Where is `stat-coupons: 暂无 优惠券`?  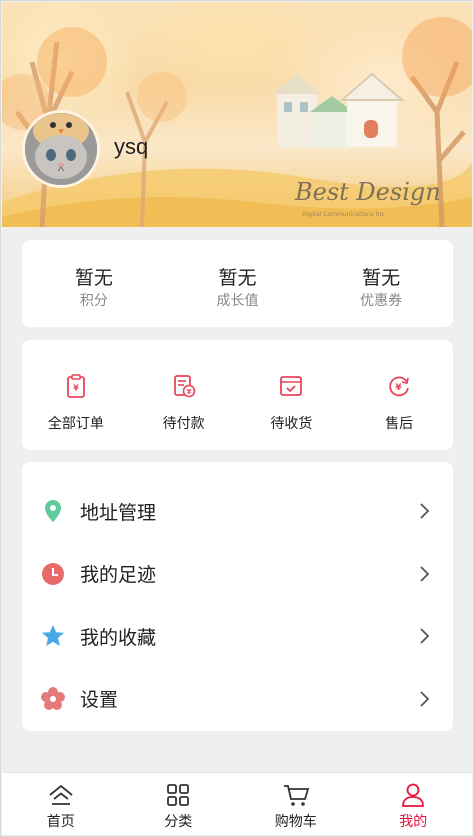 stat-coupons: 暂无 优惠券 is located at coordinates (381, 283).